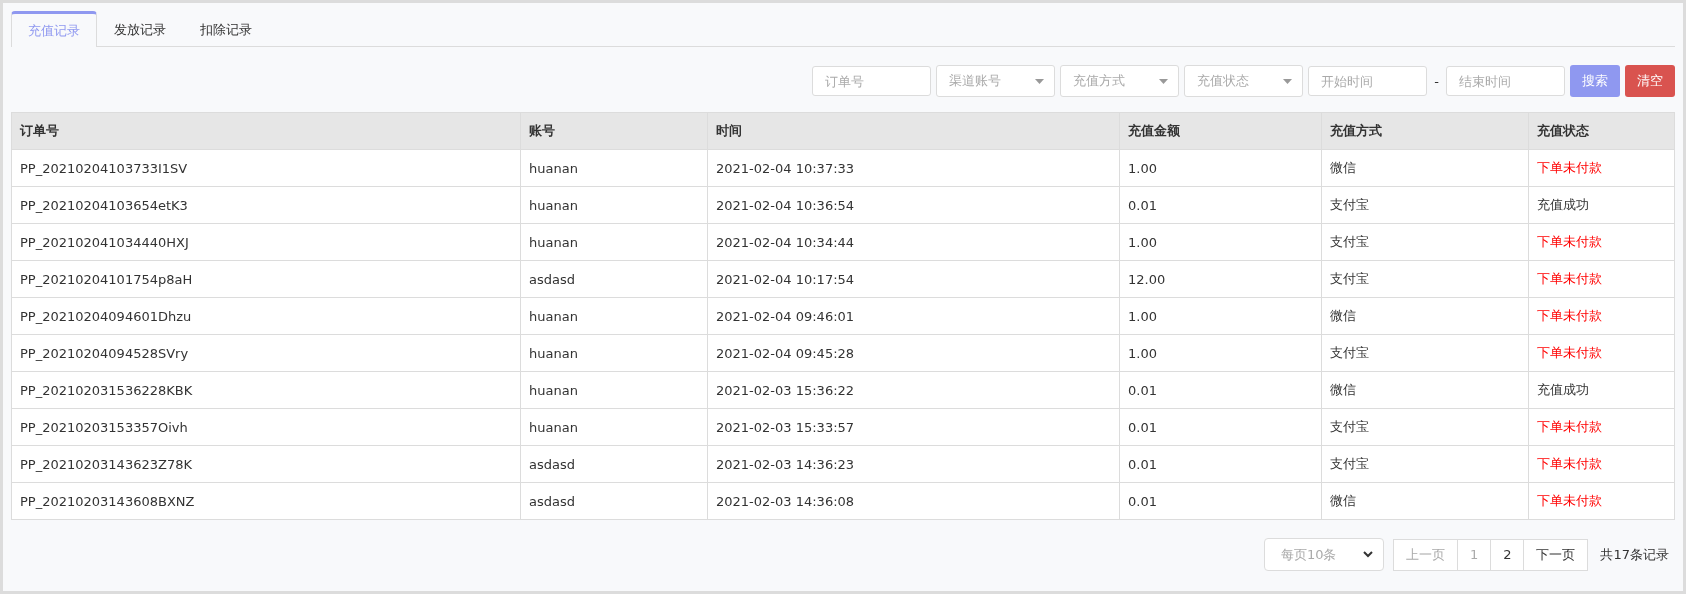 This screenshot has height=594, width=1686. What do you see at coordinates (1367, 554) in the screenshot?
I see `chevron-down-icon` at bounding box center [1367, 554].